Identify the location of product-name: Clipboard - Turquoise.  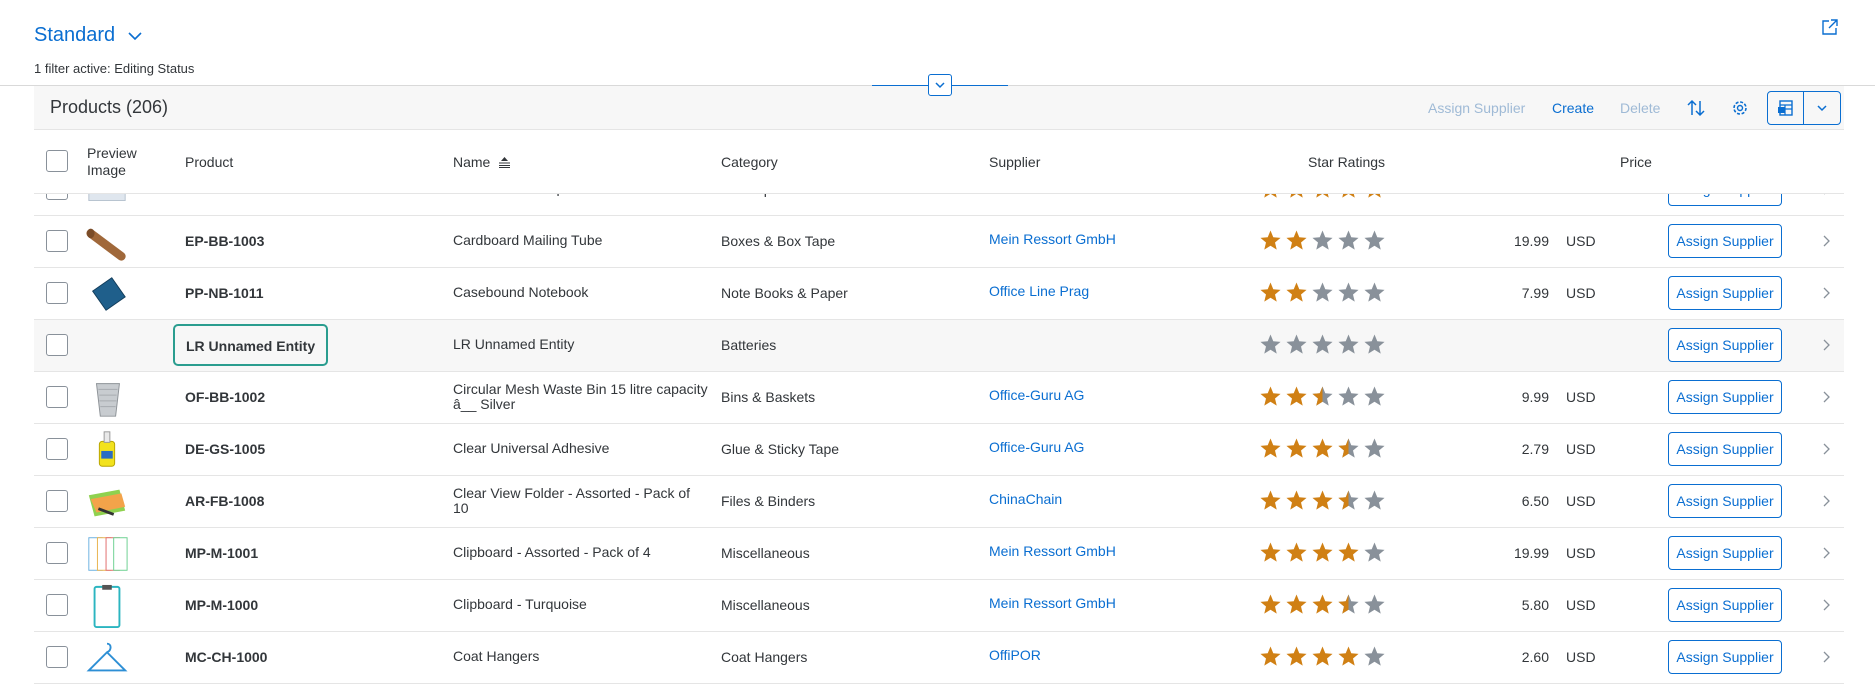
(520, 604).